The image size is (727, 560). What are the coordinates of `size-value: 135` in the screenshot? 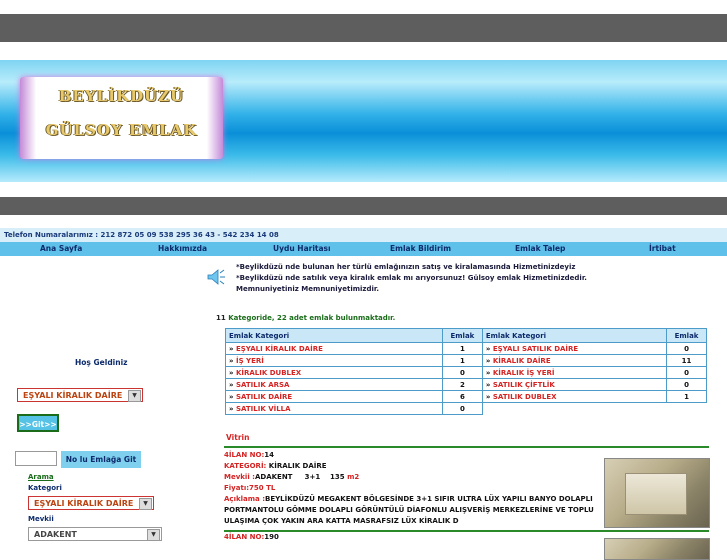 It's located at (337, 477).